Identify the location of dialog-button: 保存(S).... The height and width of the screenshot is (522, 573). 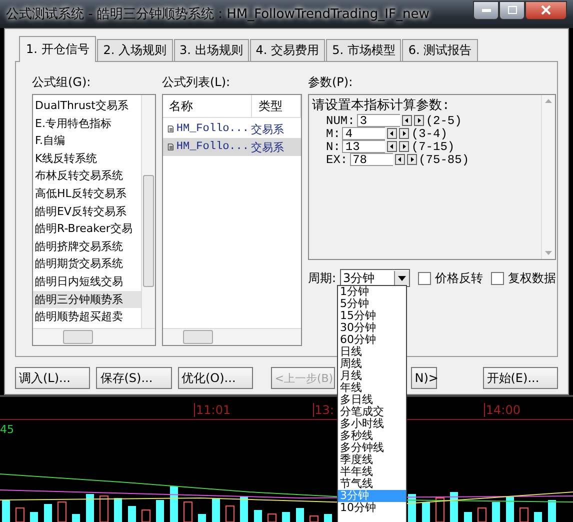
(134, 378).